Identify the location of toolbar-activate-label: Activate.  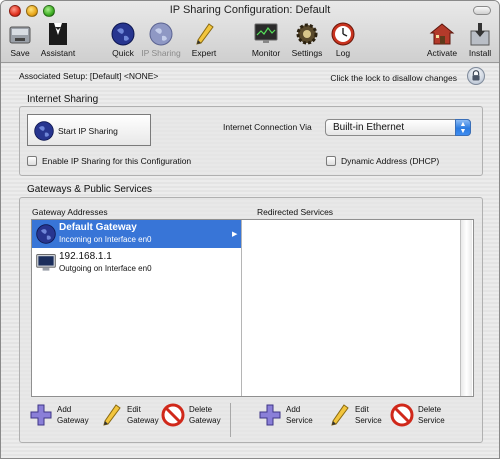
(442, 53).